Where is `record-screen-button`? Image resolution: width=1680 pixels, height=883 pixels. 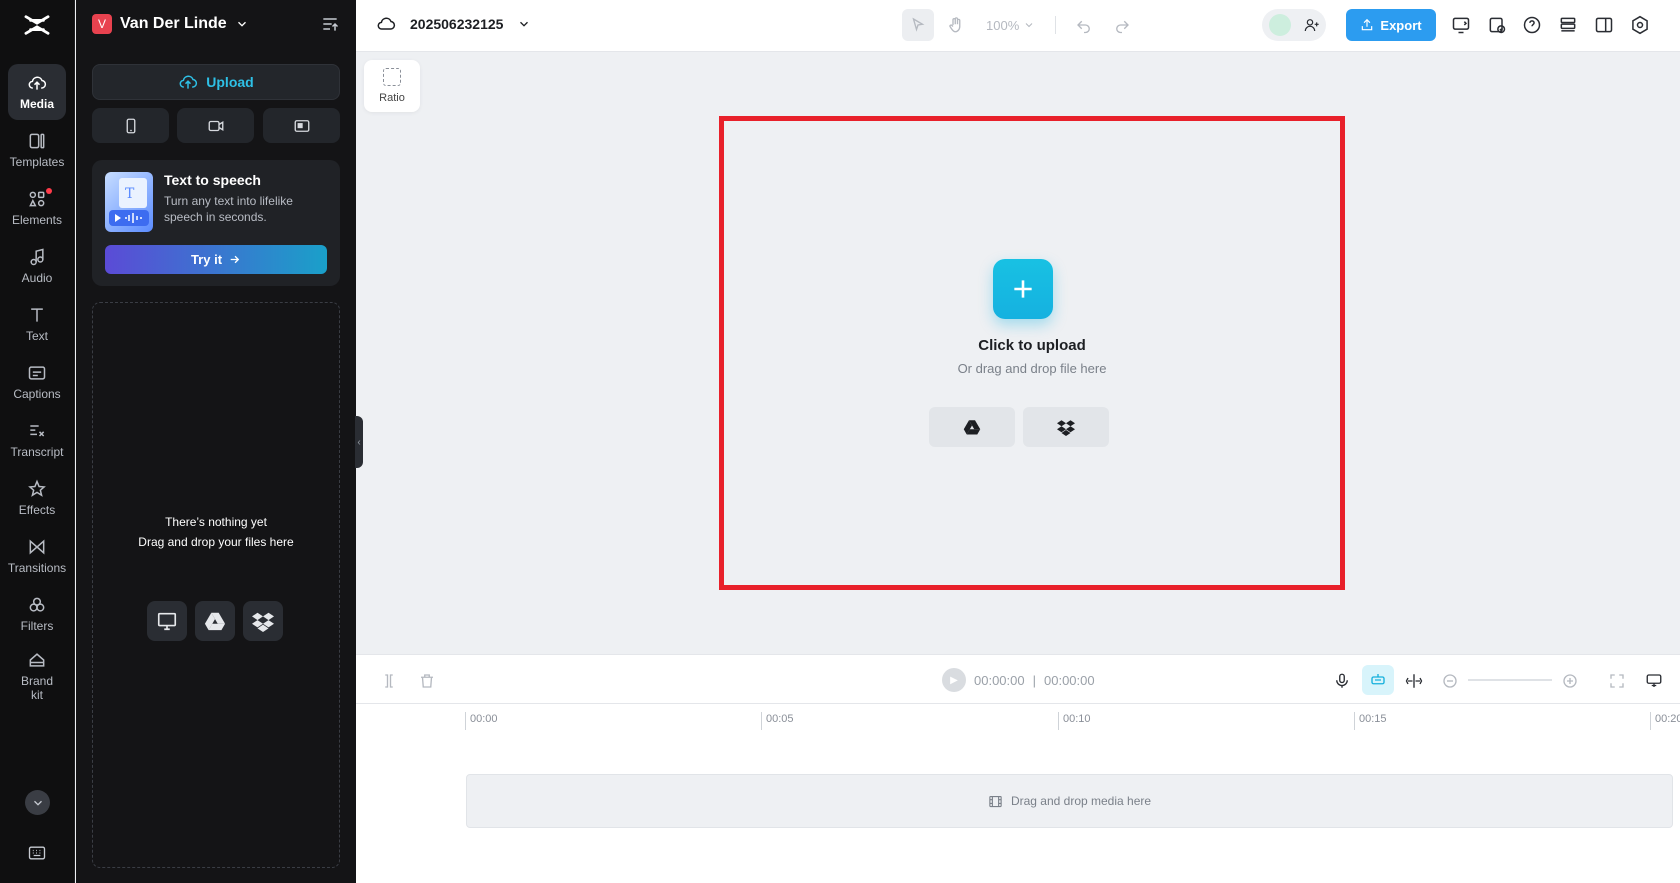 record-screen-button is located at coordinates (301, 125).